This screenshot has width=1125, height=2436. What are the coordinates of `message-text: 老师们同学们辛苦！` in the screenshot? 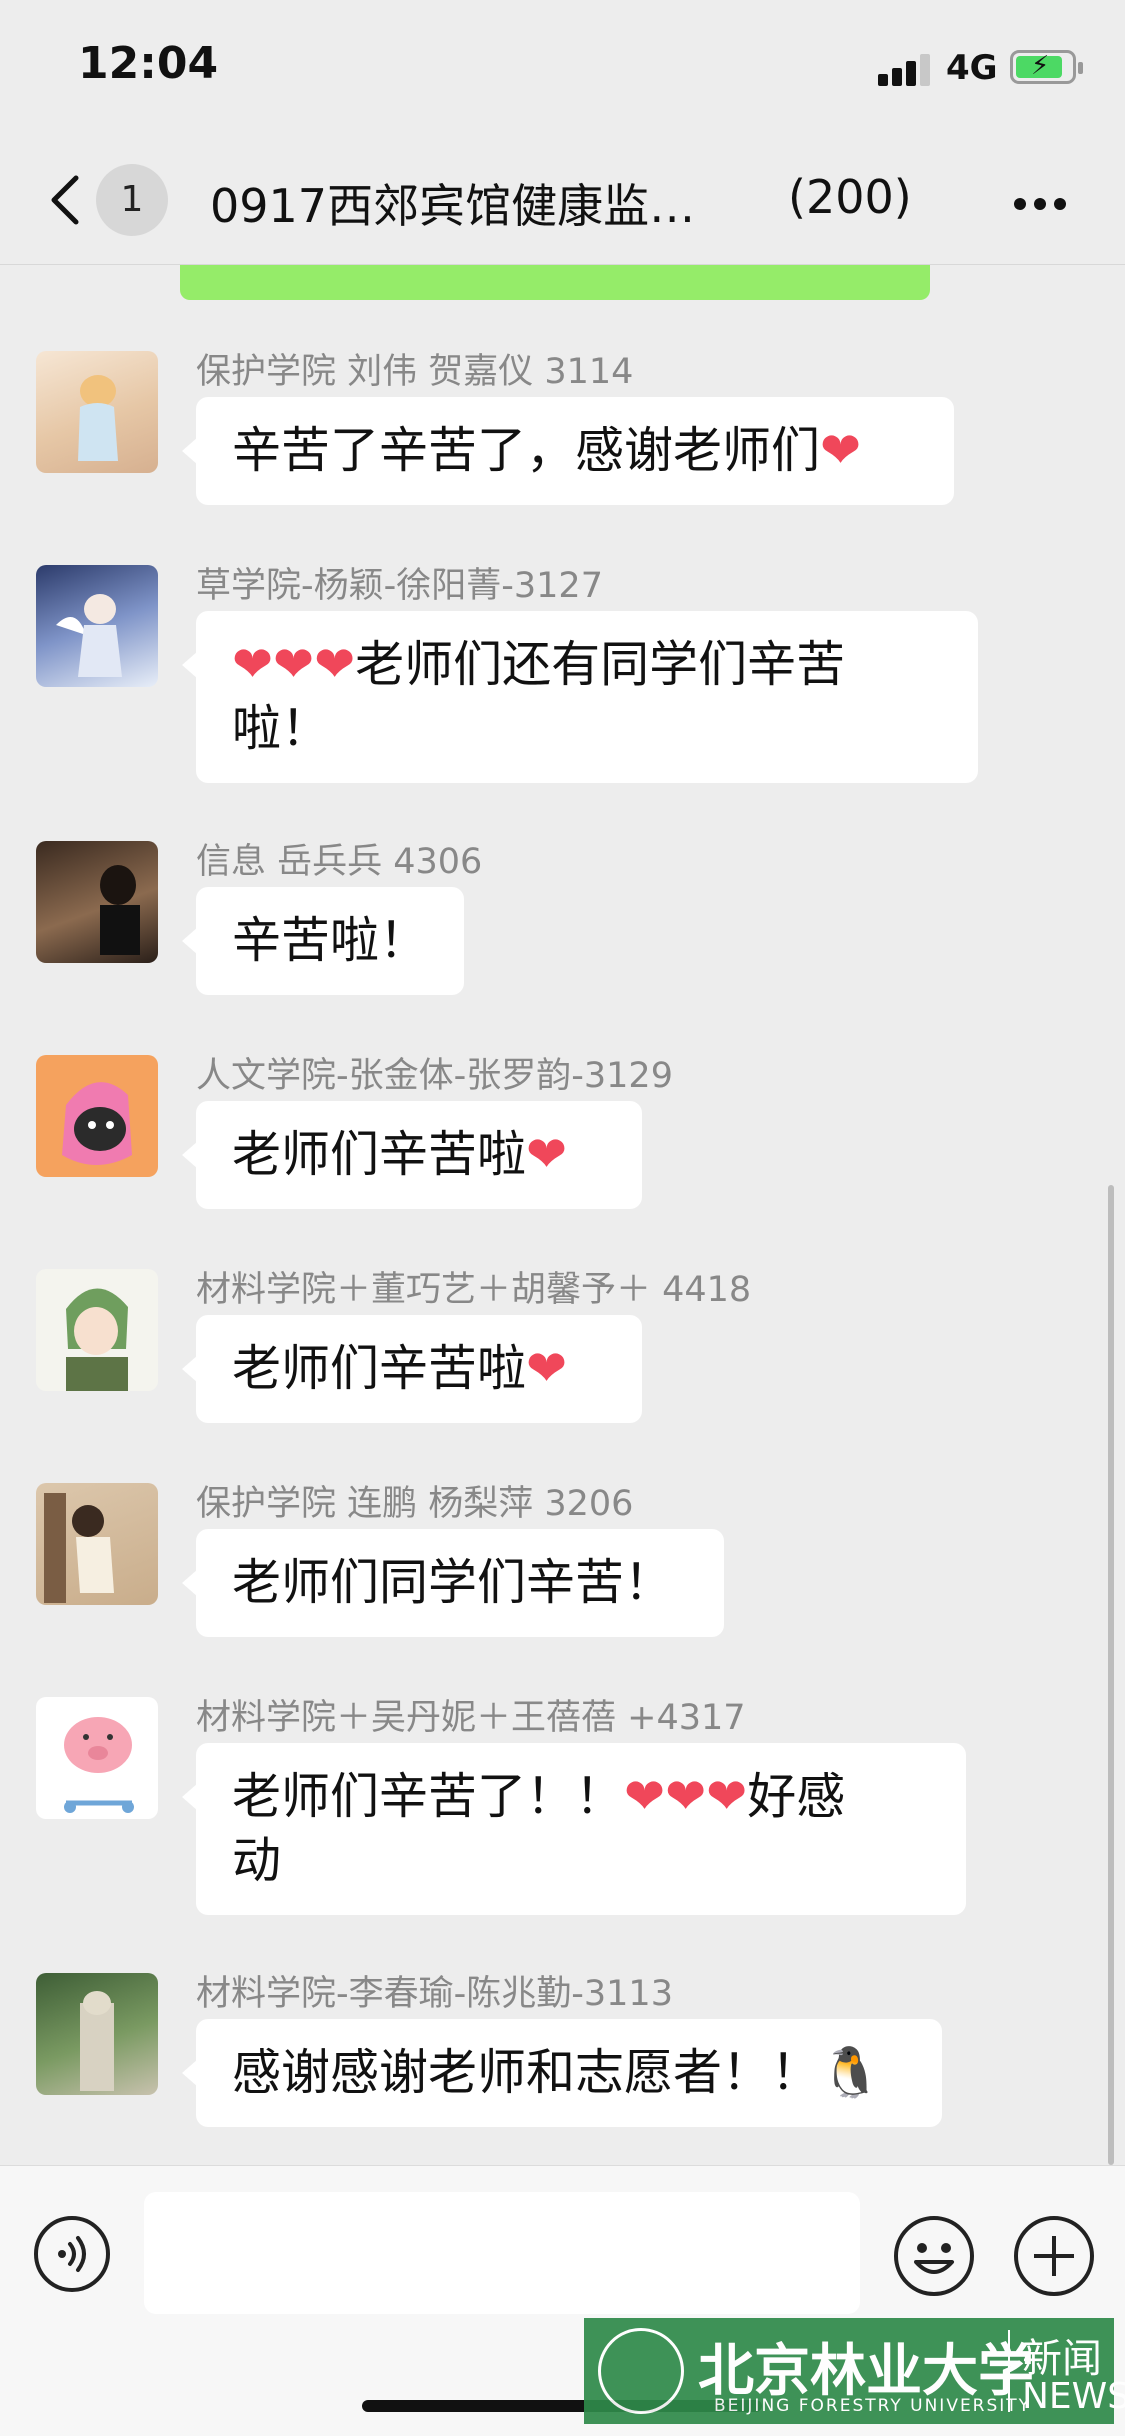 It's located at (453, 1582).